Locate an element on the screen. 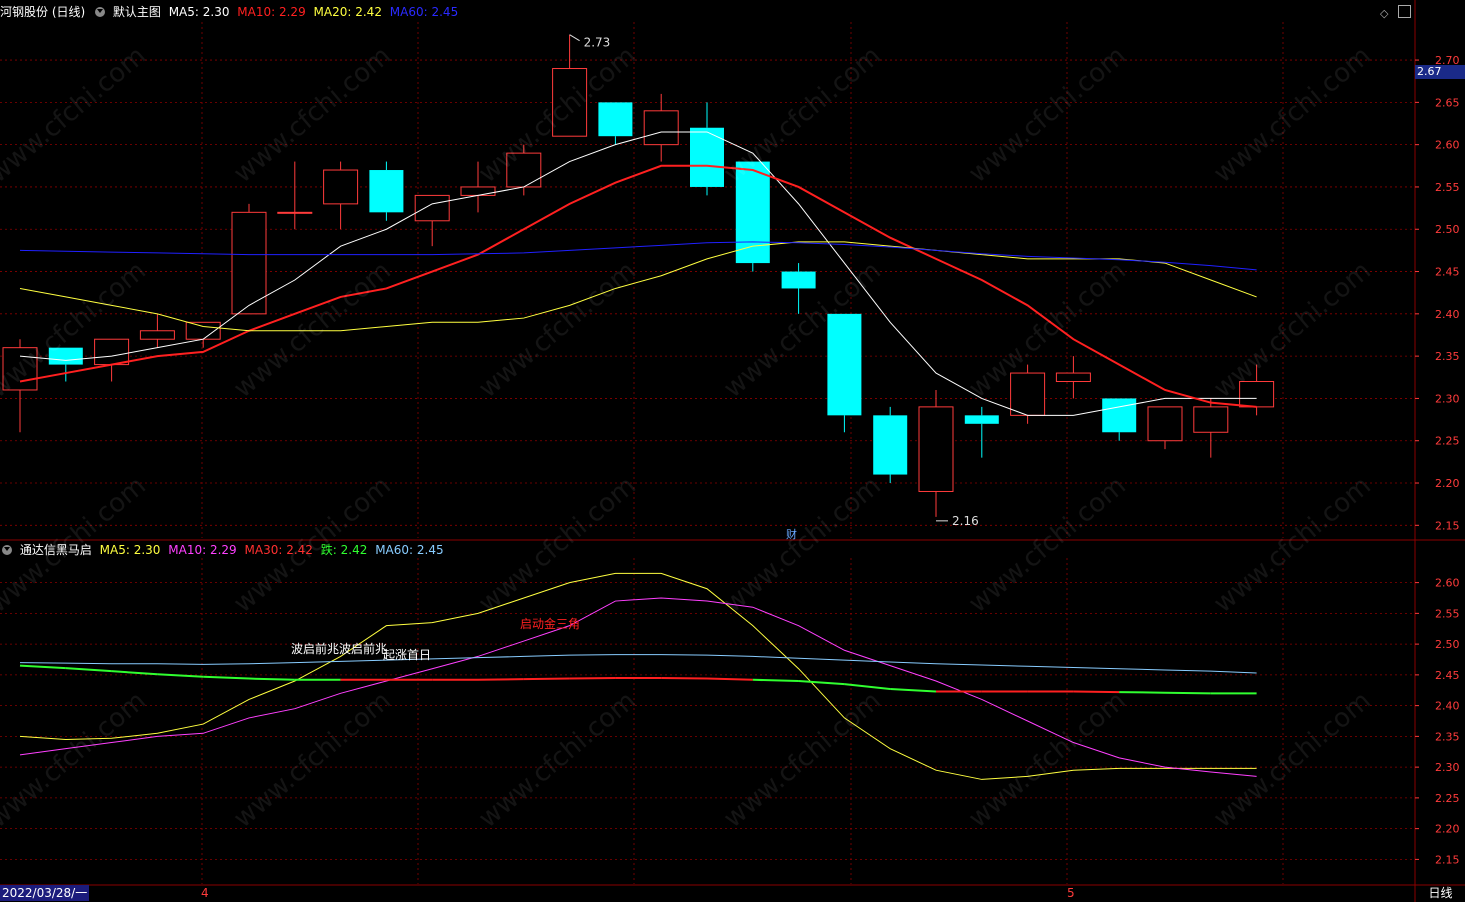 The height and width of the screenshot is (902, 1465). main-price-tick-label: 2.65 is located at coordinates (1447, 102).